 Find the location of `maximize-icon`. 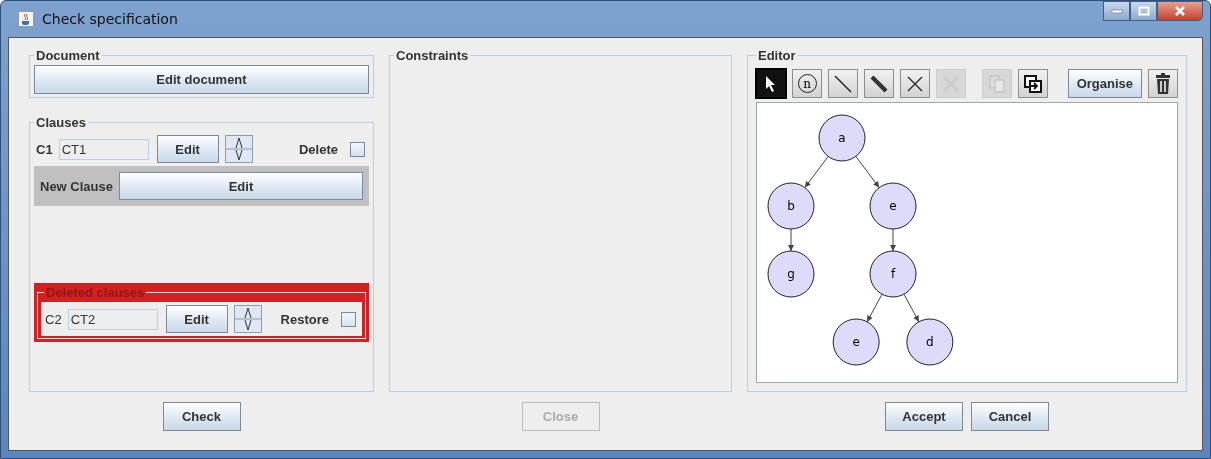

maximize-icon is located at coordinates (1143, 11).